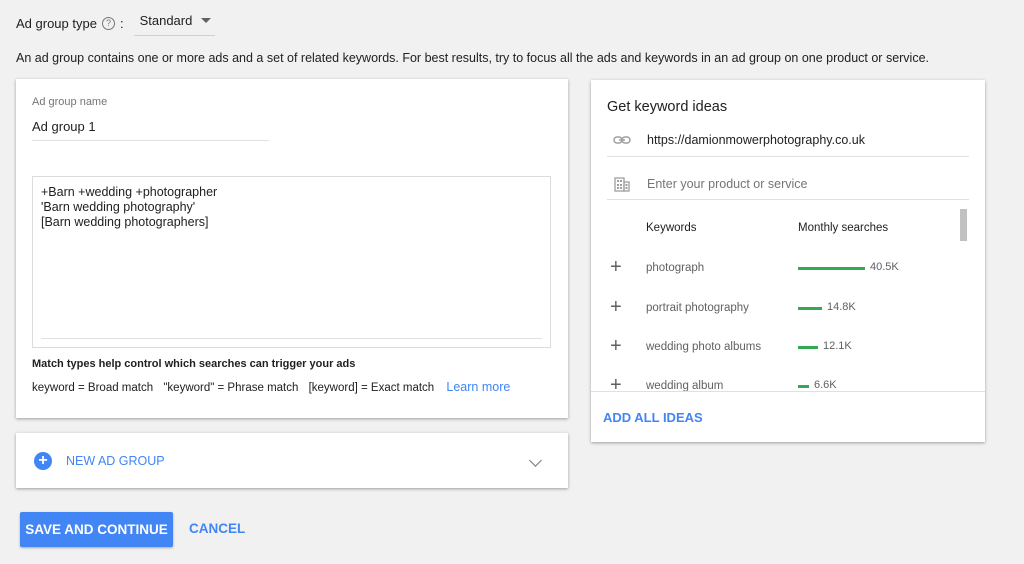 This screenshot has width=1024, height=564. What do you see at coordinates (116, 23) in the screenshot?
I see `ad-group-type-row: Ad group type ? : Standard` at bounding box center [116, 23].